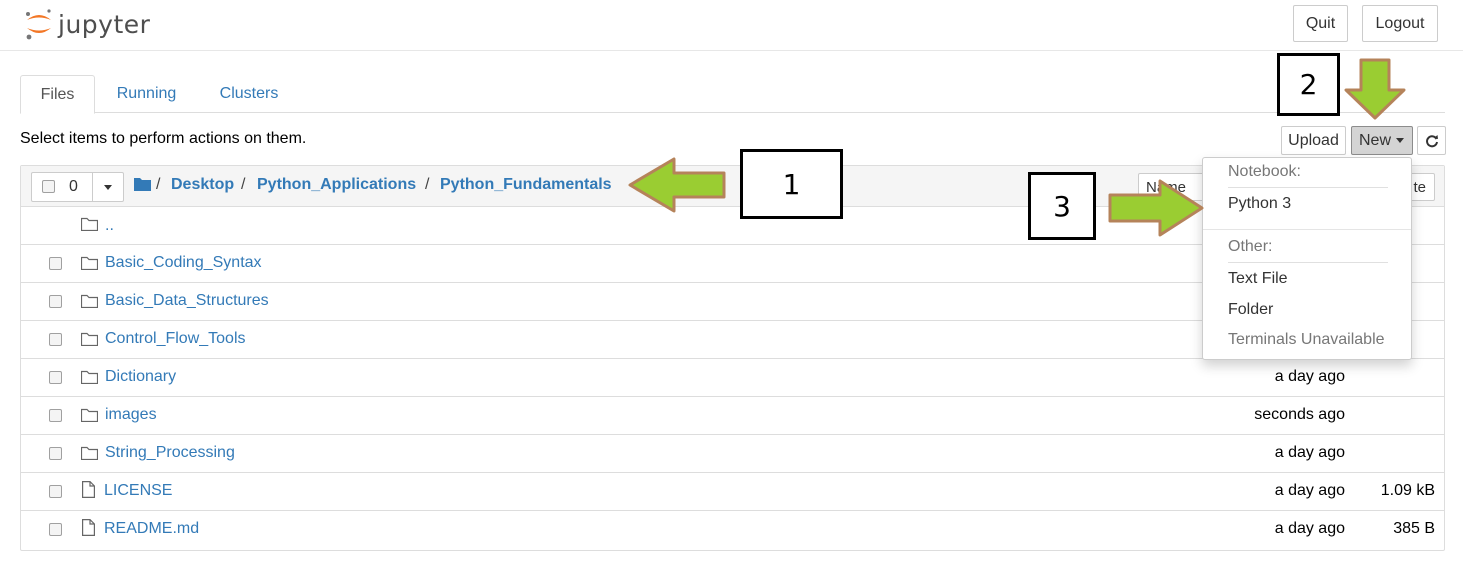 This screenshot has width=1463, height=567. I want to click on menu-item-terminals: Terminals Unavailable, so click(1306, 339).